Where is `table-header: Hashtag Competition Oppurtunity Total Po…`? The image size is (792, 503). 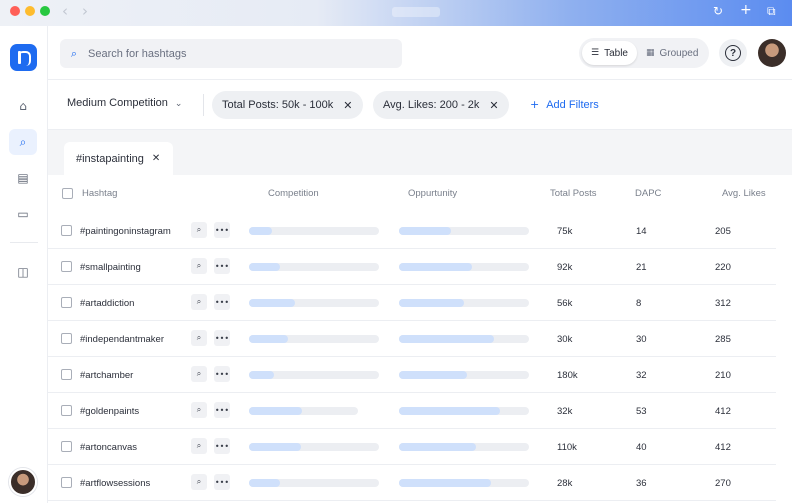
table-header: Hashtag Competition Oppurtunity Total Po… is located at coordinates (420, 194).